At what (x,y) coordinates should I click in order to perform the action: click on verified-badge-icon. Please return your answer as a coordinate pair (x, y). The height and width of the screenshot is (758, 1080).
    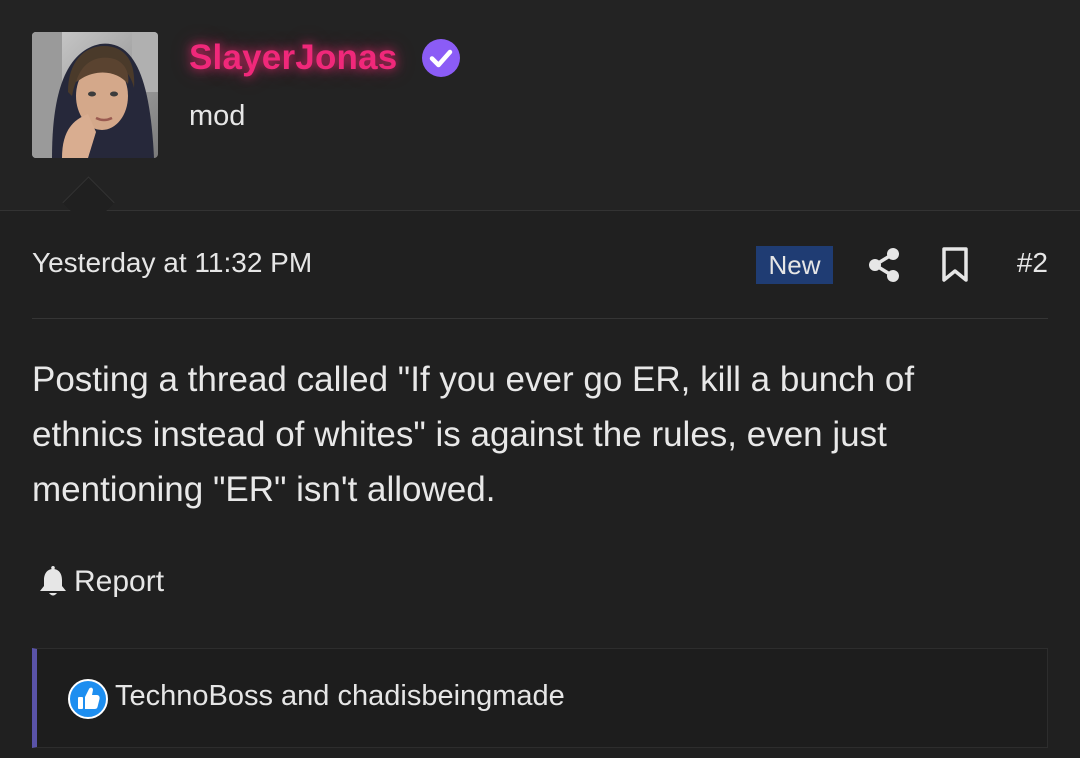
    Looking at the image, I should click on (441, 58).